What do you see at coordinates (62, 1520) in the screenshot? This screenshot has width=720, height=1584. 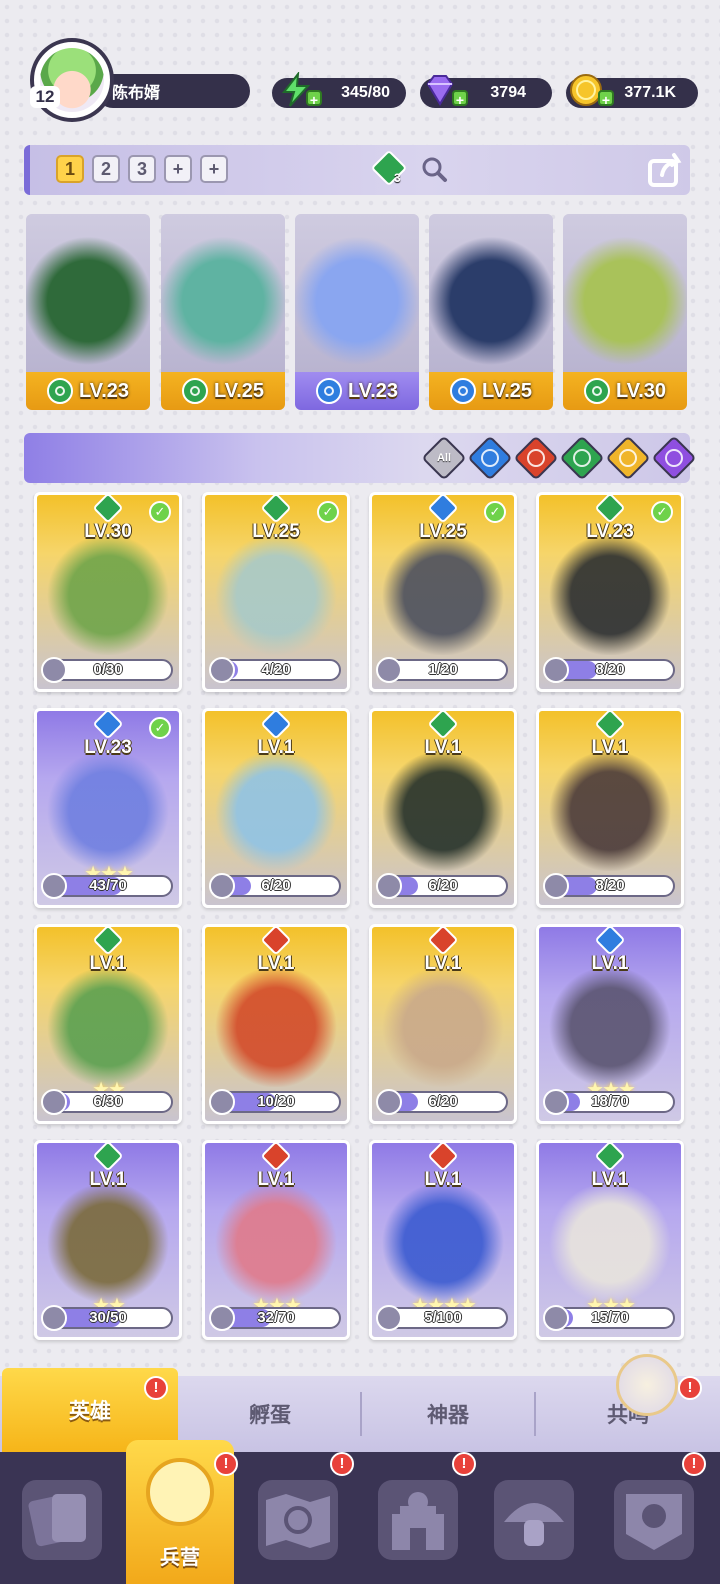 I see `nav-cards-button` at bounding box center [62, 1520].